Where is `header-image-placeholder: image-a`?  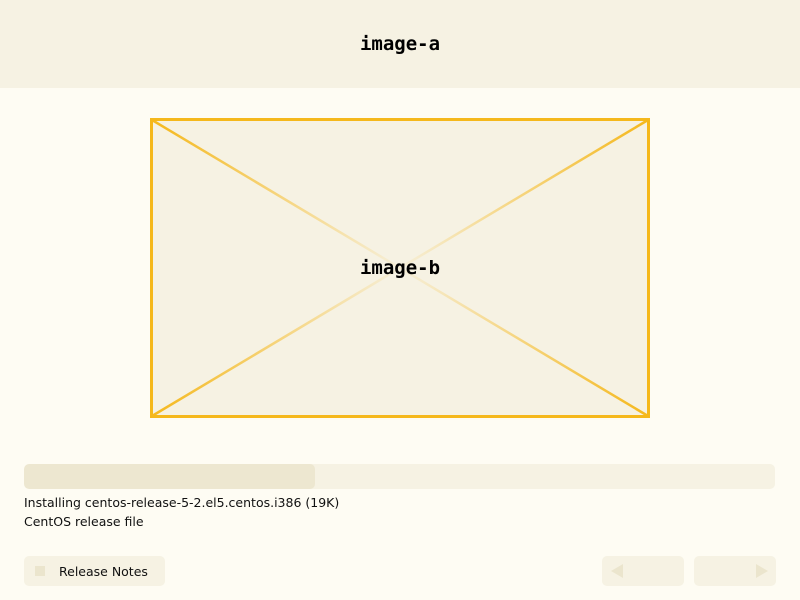 header-image-placeholder: image-a is located at coordinates (400, 44).